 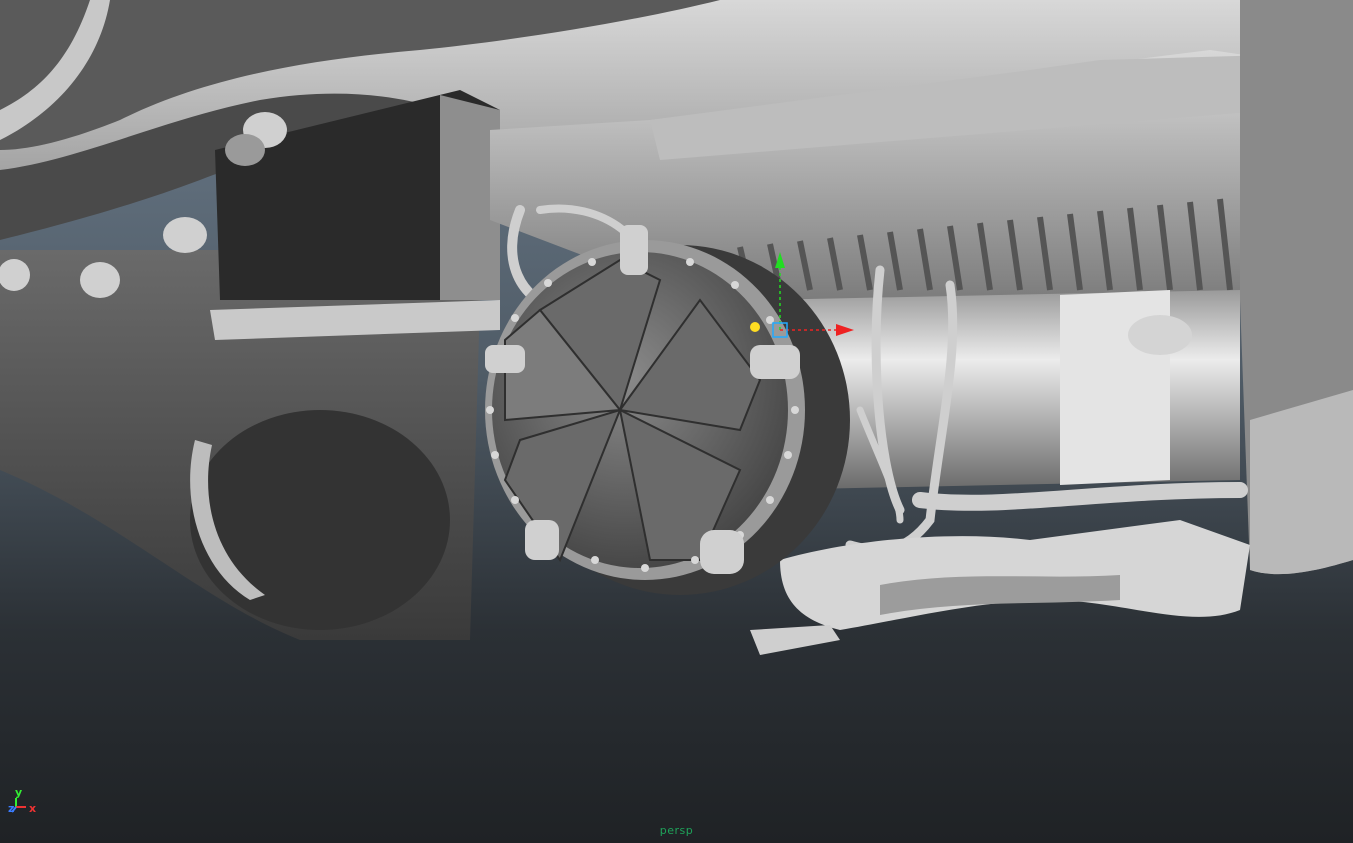 I want to click on lower-cylinder, so click(x=320, y=520).